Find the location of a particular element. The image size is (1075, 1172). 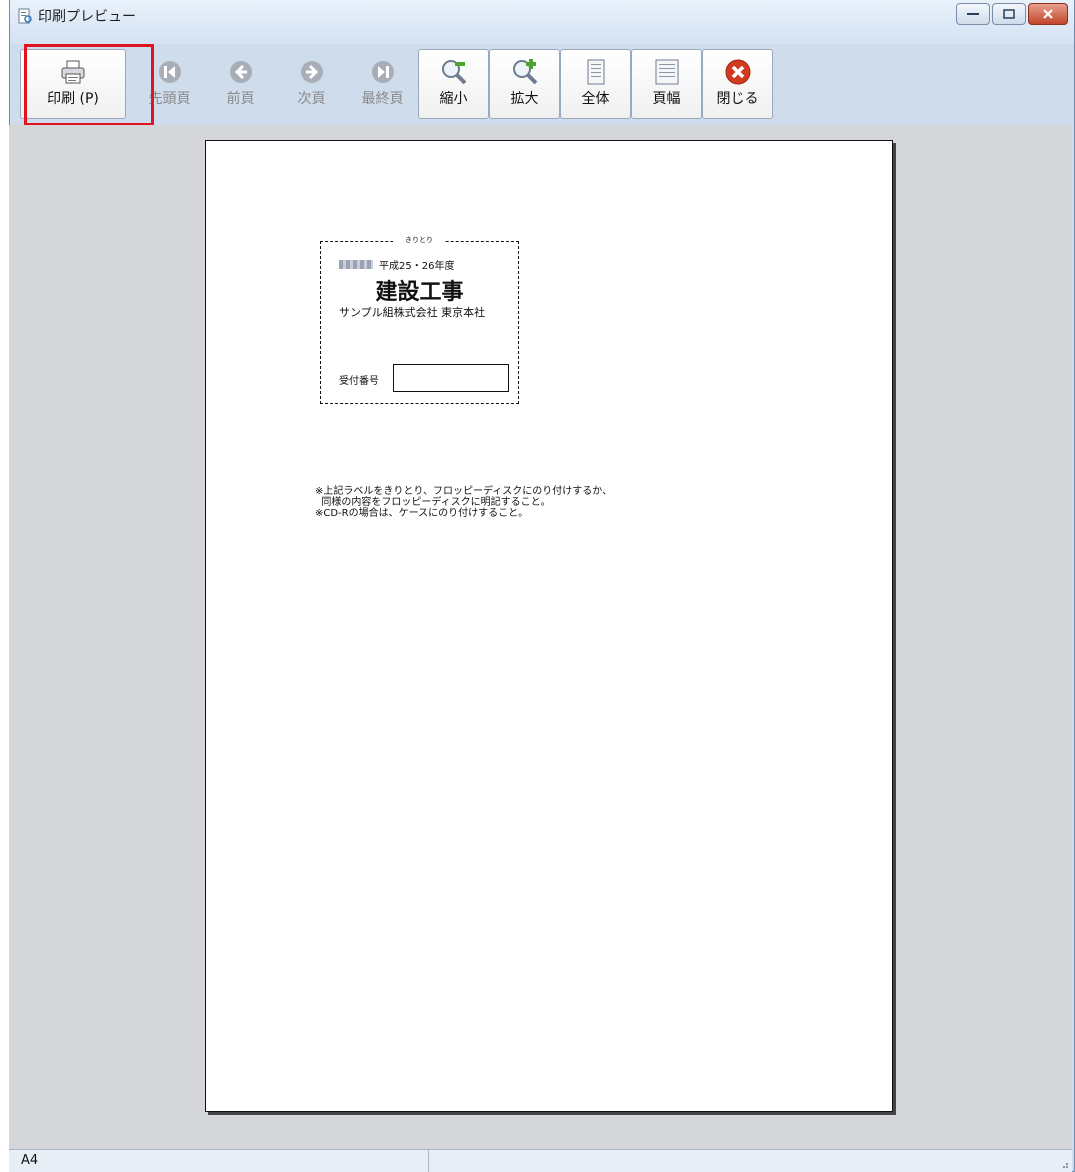

first-page-icon is located at coordinates (169, 72).